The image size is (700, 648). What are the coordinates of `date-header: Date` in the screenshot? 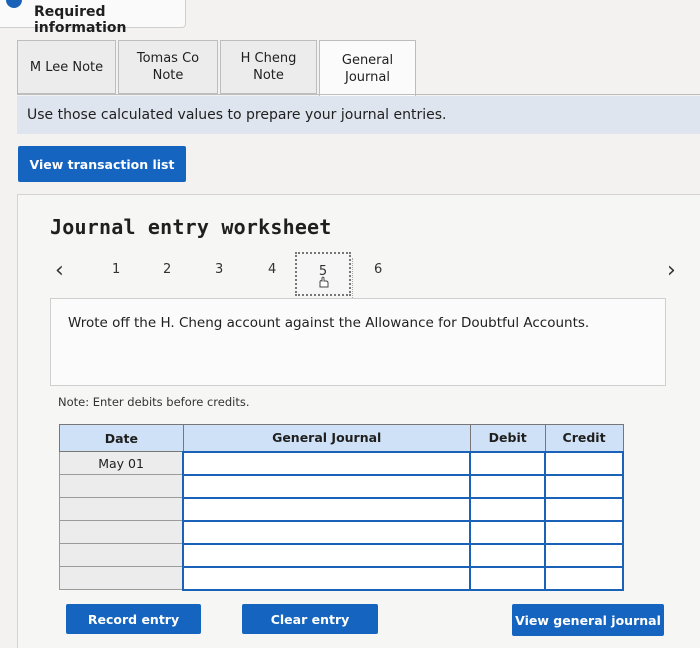 It's located at (121, 438).